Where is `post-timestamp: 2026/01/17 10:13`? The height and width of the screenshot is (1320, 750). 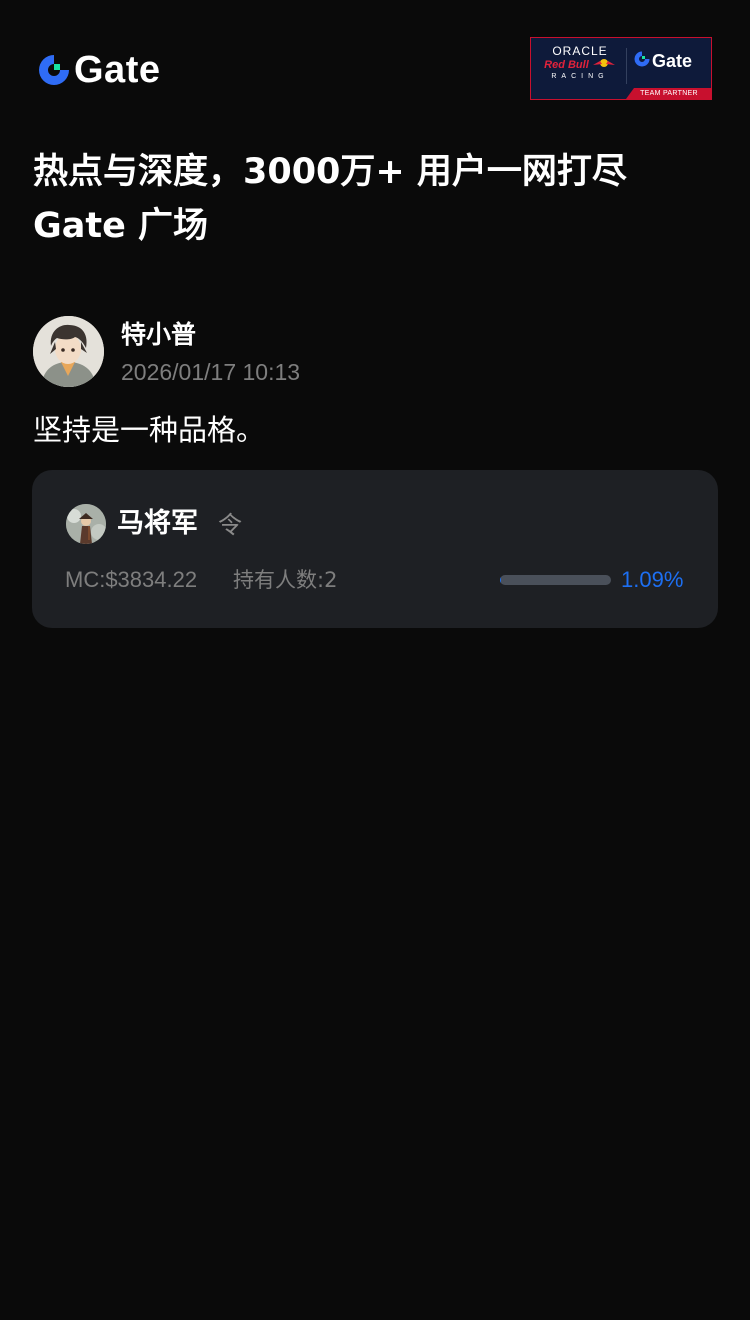
post-timestamp: 2026/01/17 10:13 is located at coordinates (211, 372).